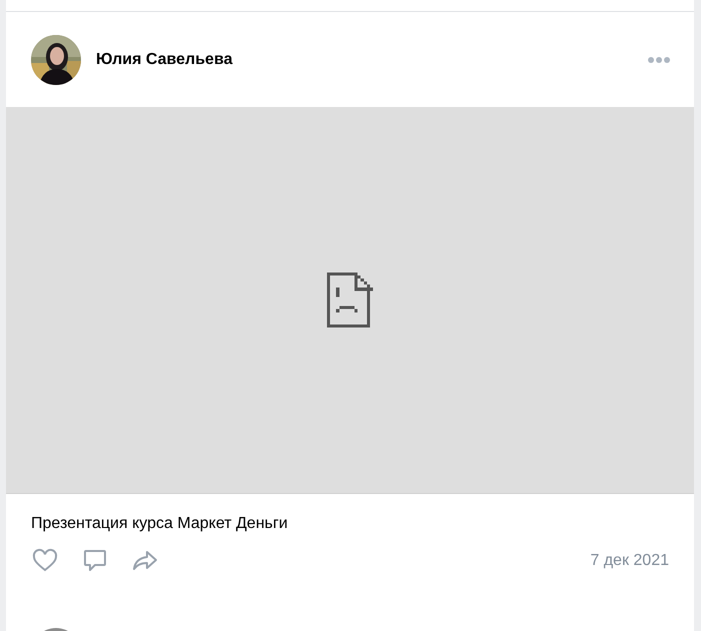  I want to click on post-caption: Презентация курса Маркет Деньги, so click(159, 524).